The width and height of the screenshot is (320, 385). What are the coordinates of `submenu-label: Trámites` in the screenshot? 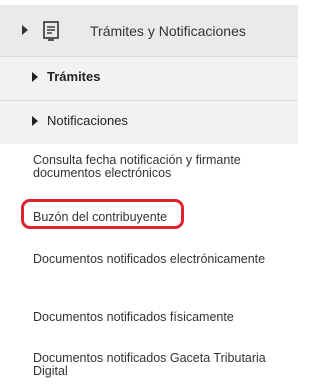 It's located at (74, 76).